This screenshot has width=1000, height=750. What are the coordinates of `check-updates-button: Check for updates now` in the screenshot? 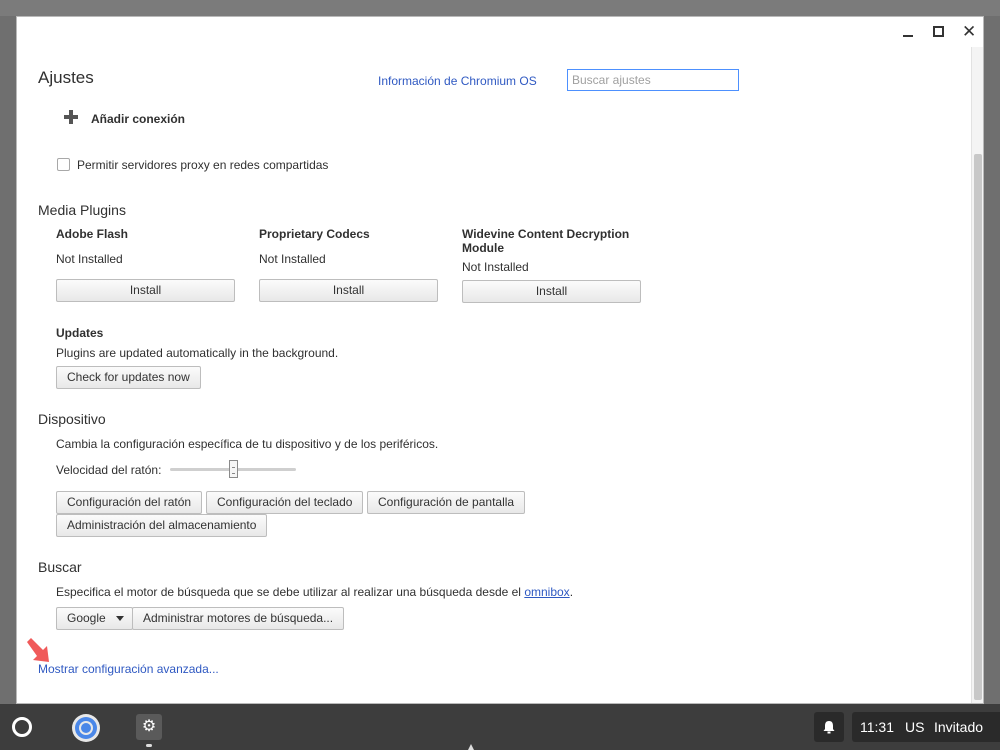 It's located at (128, 377).